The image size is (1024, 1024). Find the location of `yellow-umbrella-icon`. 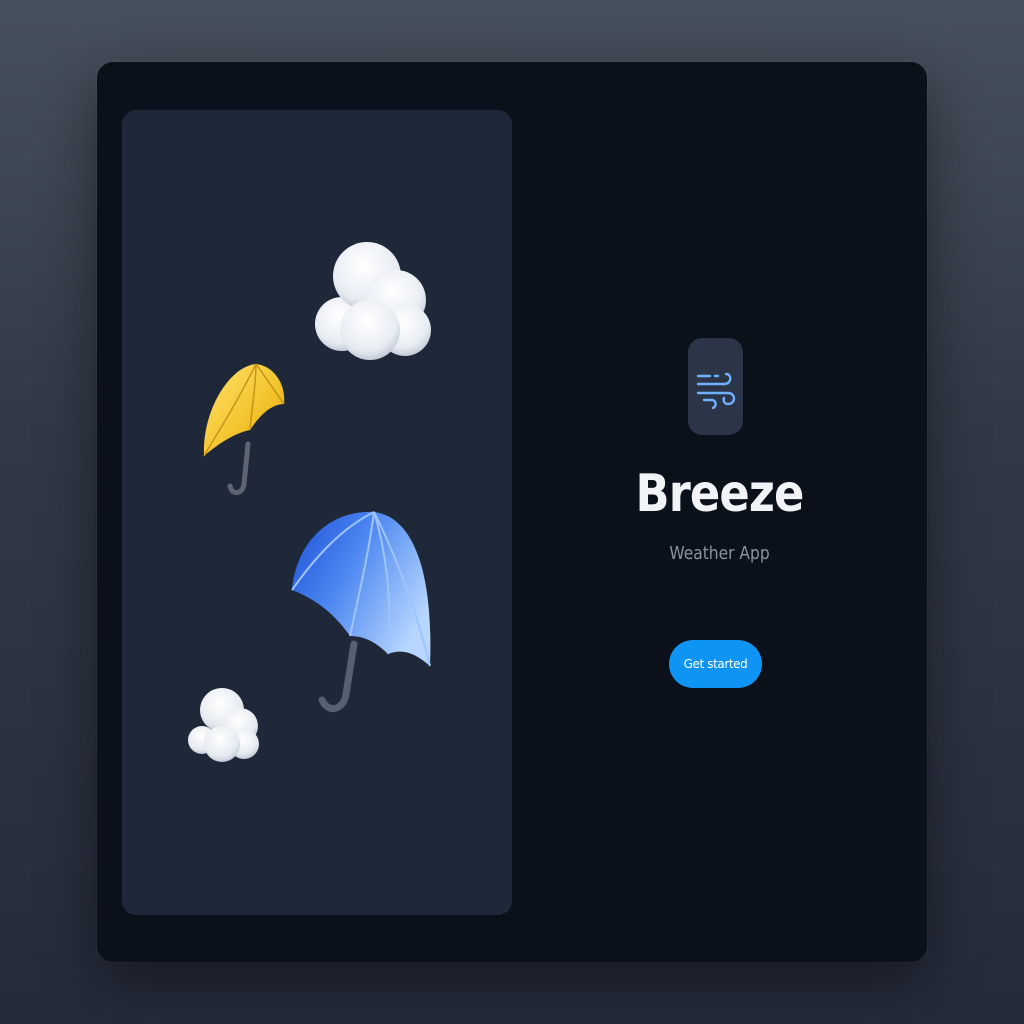

yellow-umbrella-icon is located at coordinates (244, 429).